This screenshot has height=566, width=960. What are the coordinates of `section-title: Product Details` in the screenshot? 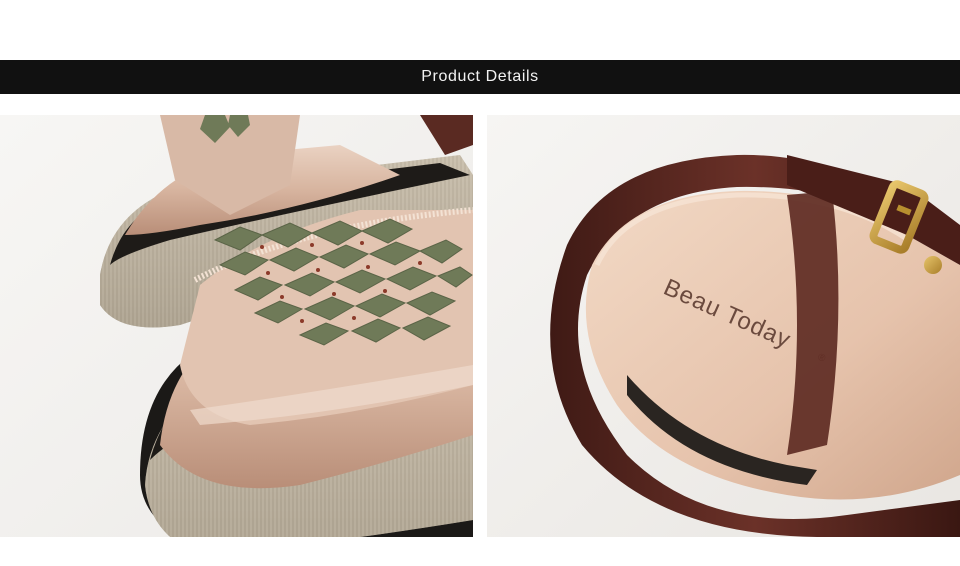 It's located at (480, 76).